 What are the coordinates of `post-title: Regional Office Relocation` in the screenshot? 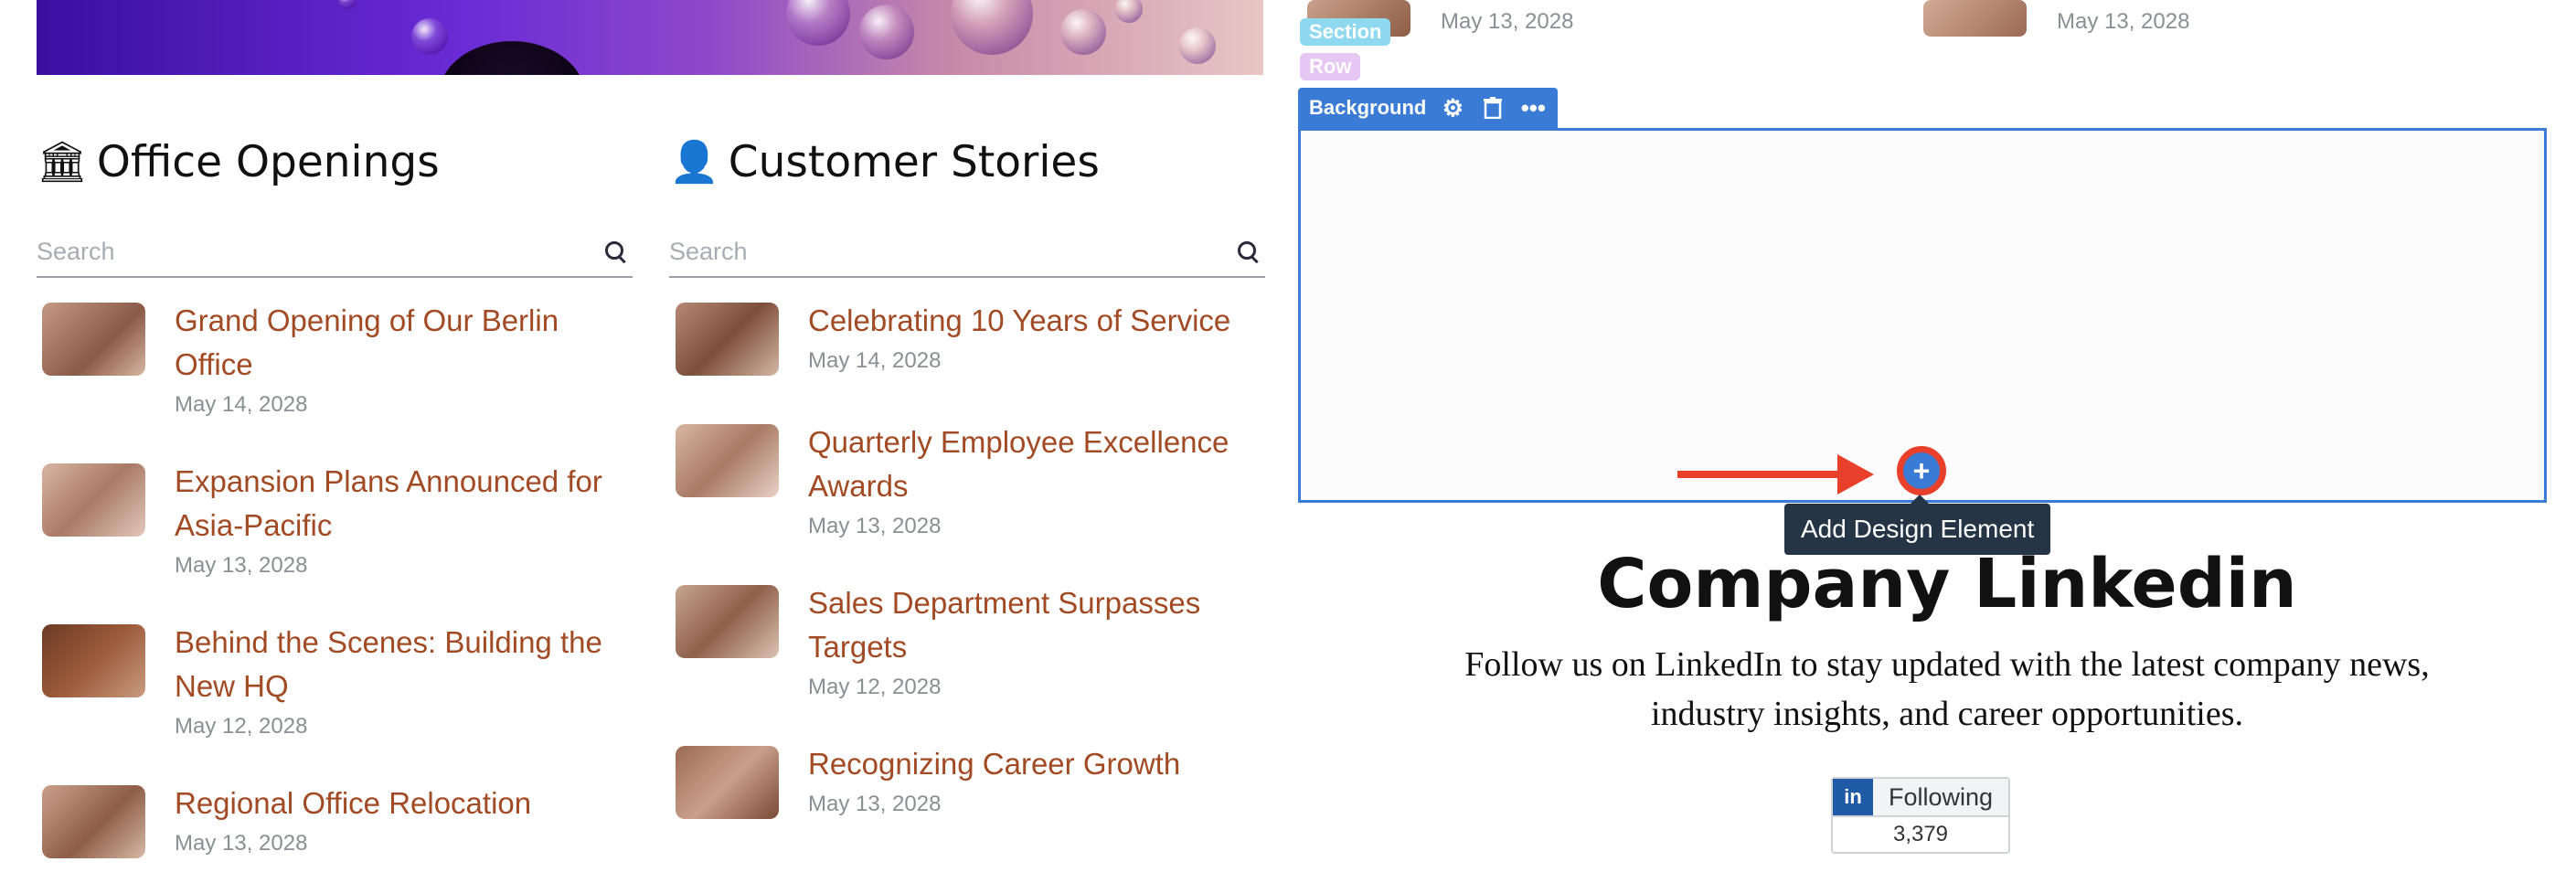 It's located at (353, 803).